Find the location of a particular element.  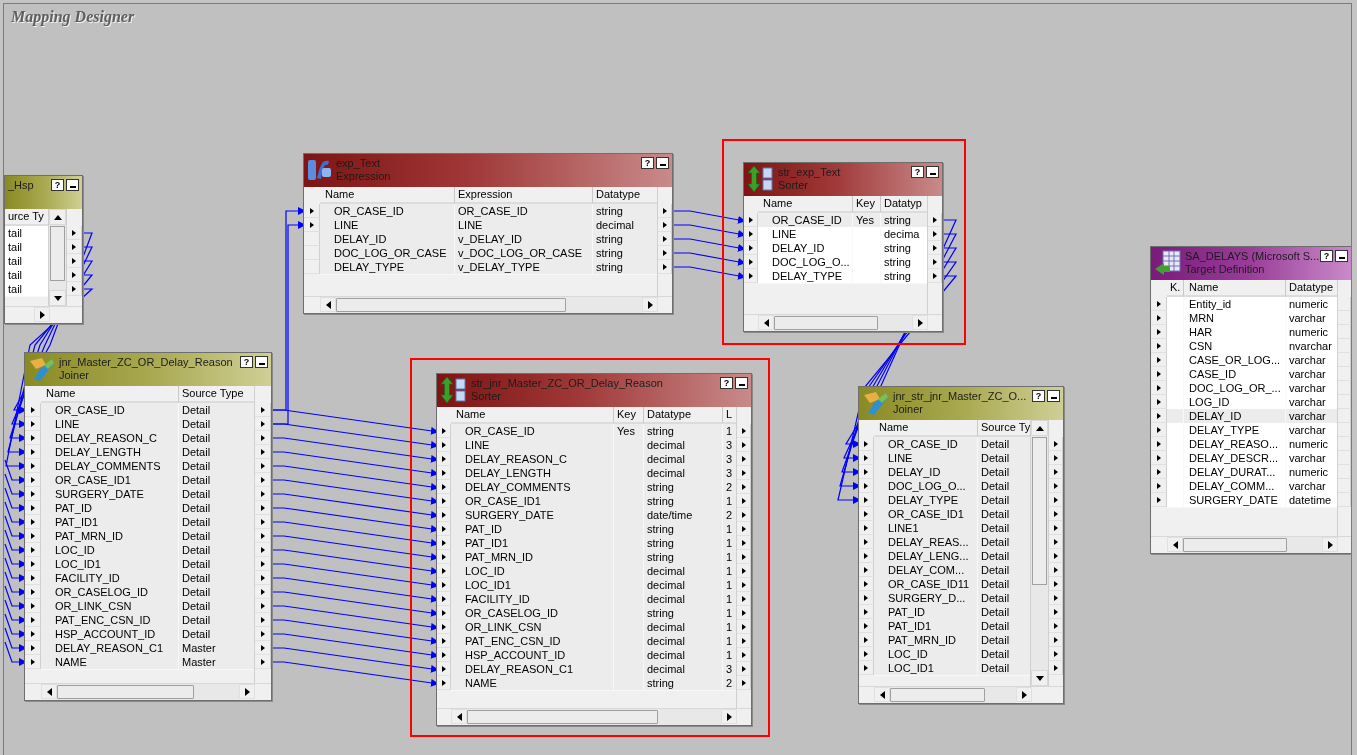

port-row: LINE decima is located at coordinates (835, 234).